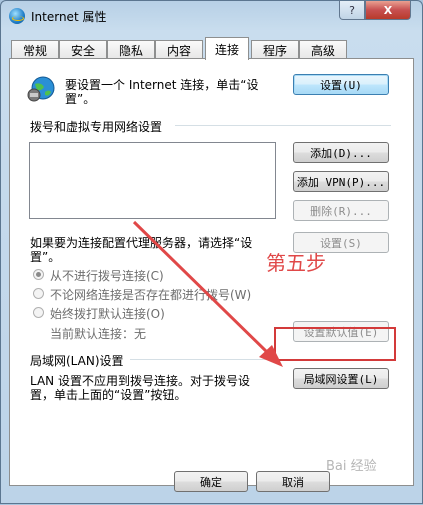  I want to click on window-title: Internet 属性, so click(69, 17).